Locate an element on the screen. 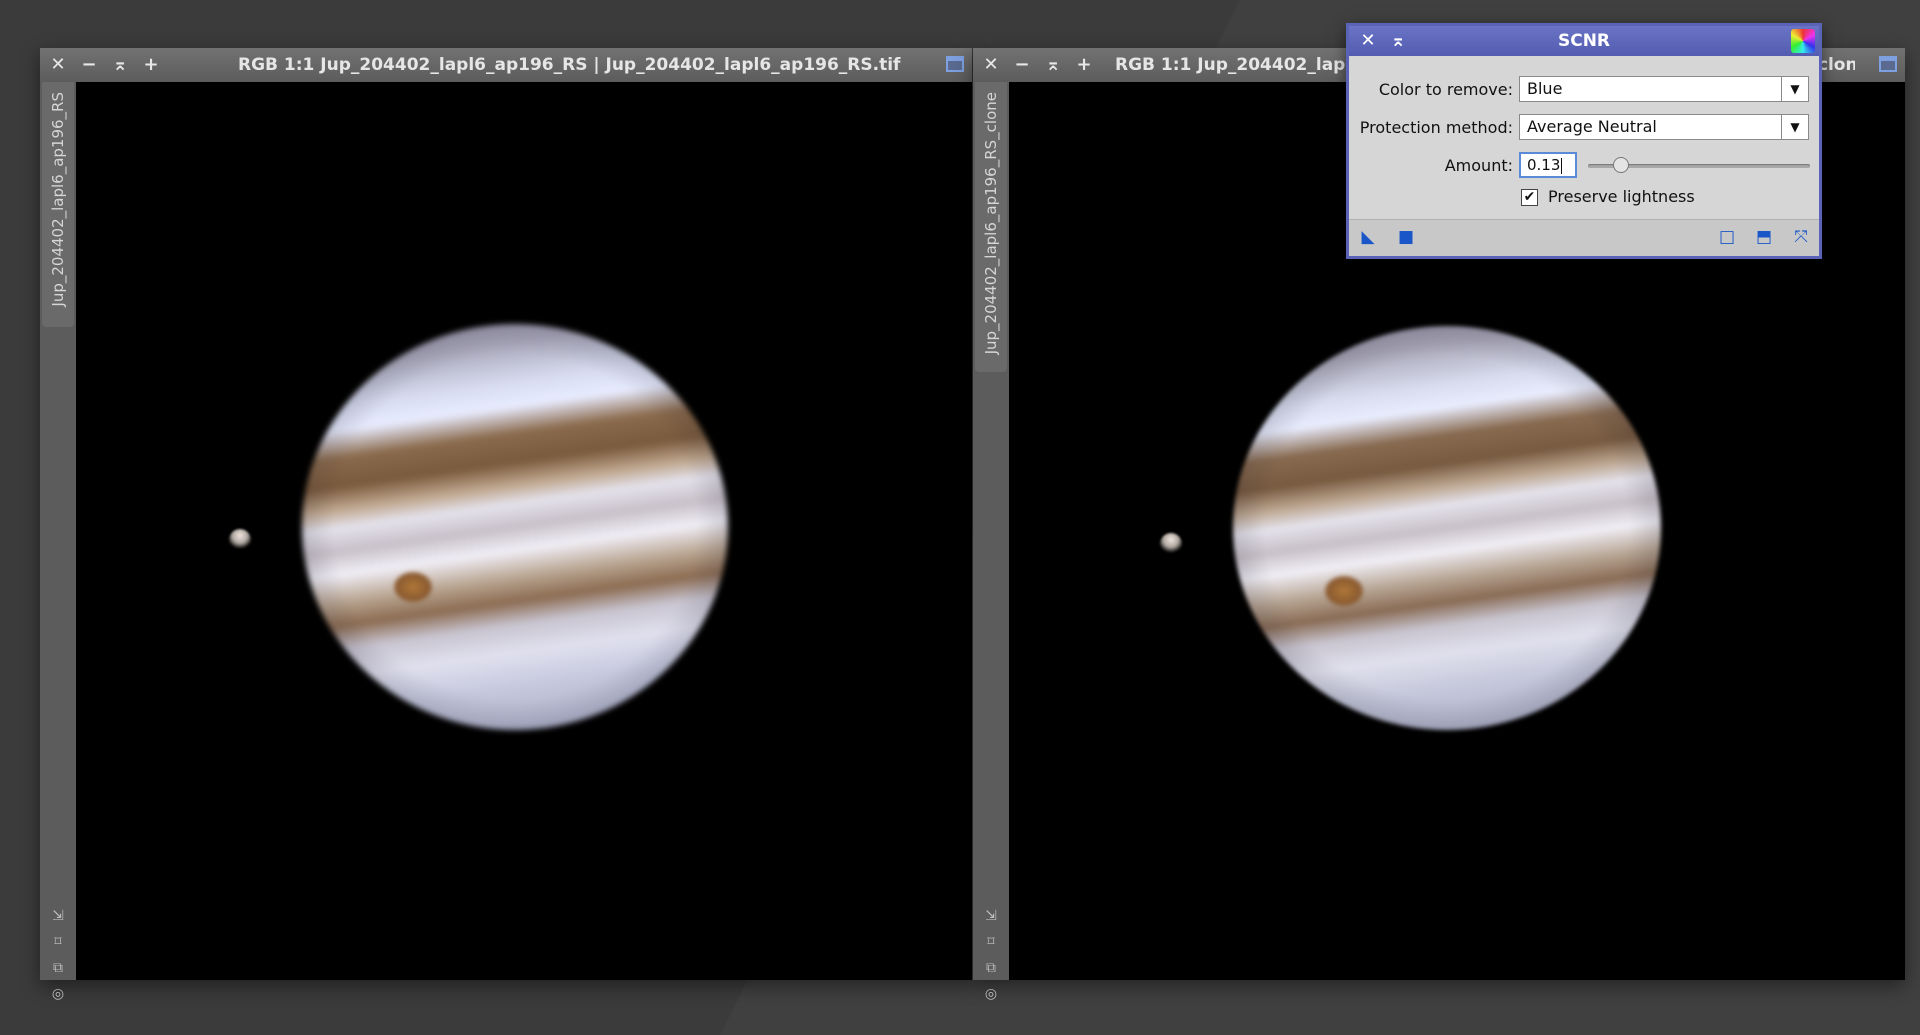  dialog-footer: ◣ ■ □ ⬒ ⤧ is located at coordinates (1584, 237).